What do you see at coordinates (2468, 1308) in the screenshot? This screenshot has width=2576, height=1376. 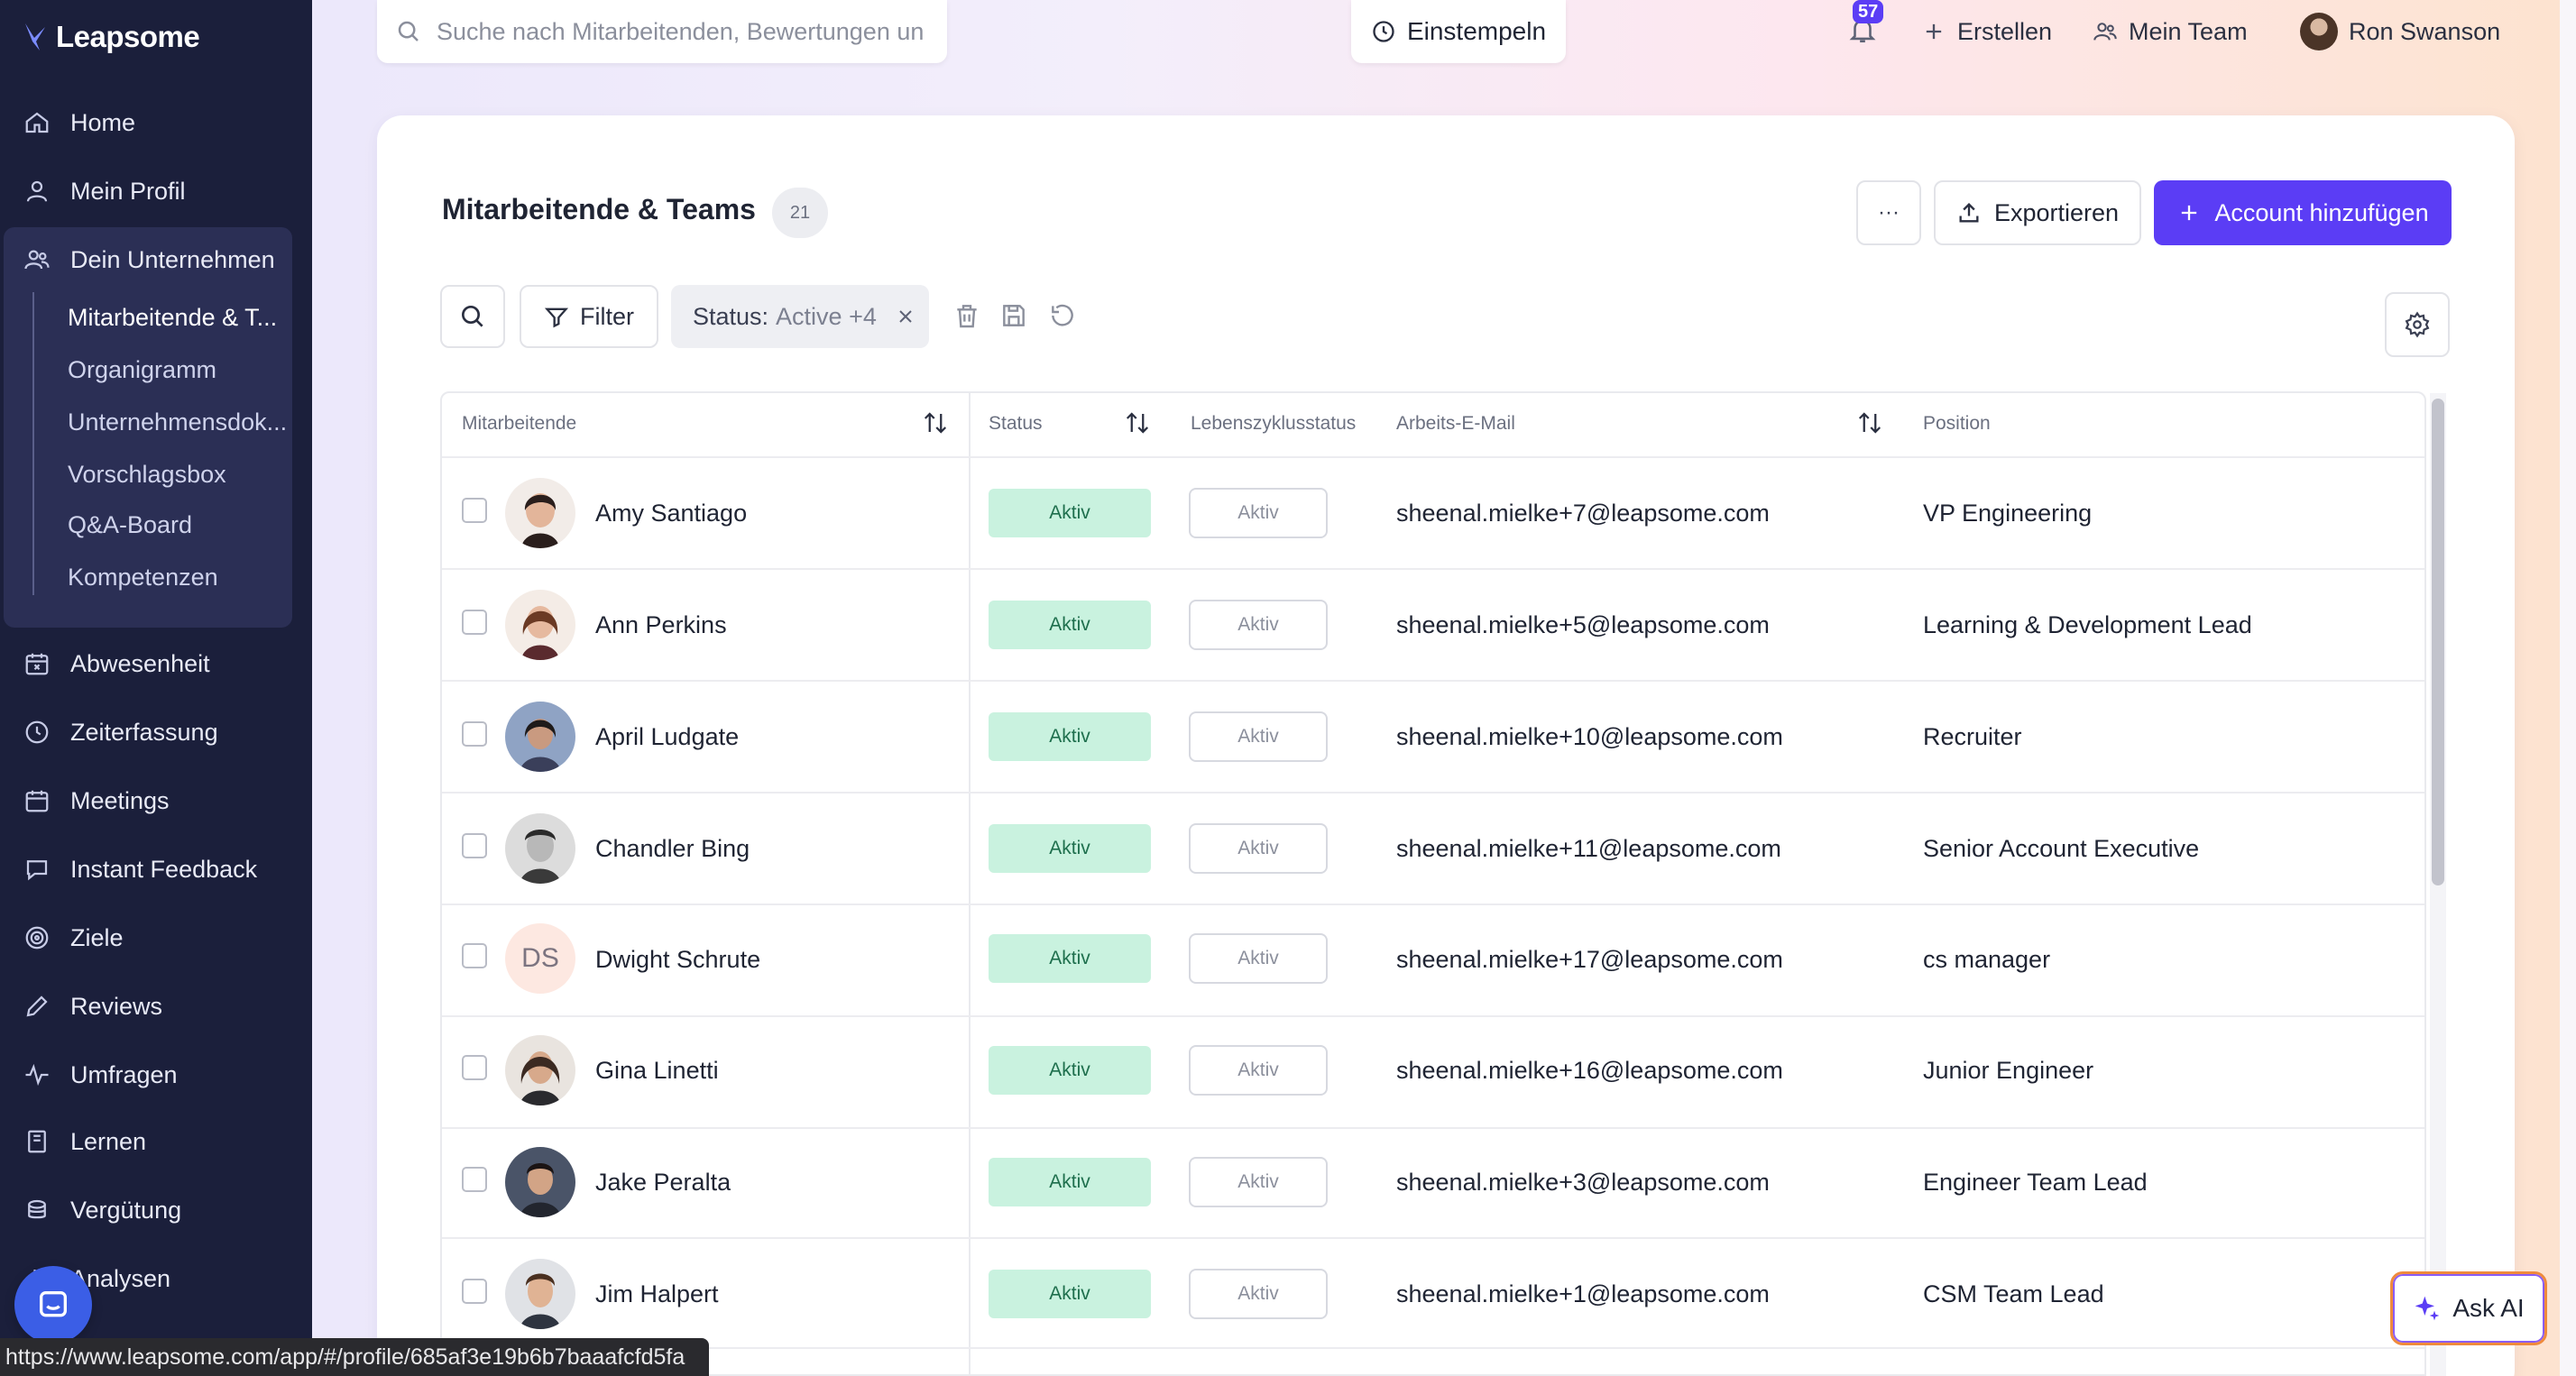 I see `ask-ai-button: Ask AI` at bounding box center [2468, 1308].